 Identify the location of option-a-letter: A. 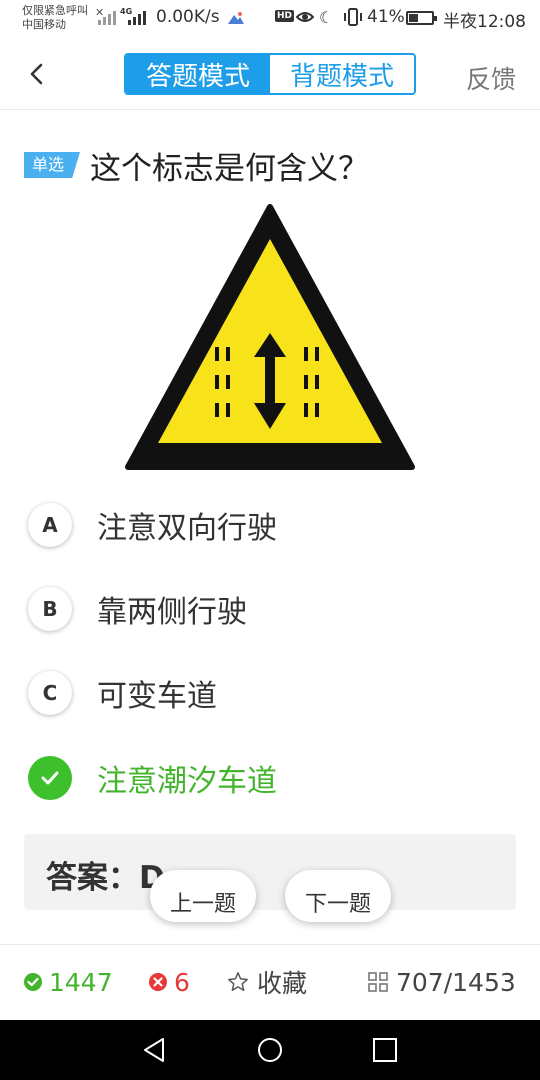
(50, 525).